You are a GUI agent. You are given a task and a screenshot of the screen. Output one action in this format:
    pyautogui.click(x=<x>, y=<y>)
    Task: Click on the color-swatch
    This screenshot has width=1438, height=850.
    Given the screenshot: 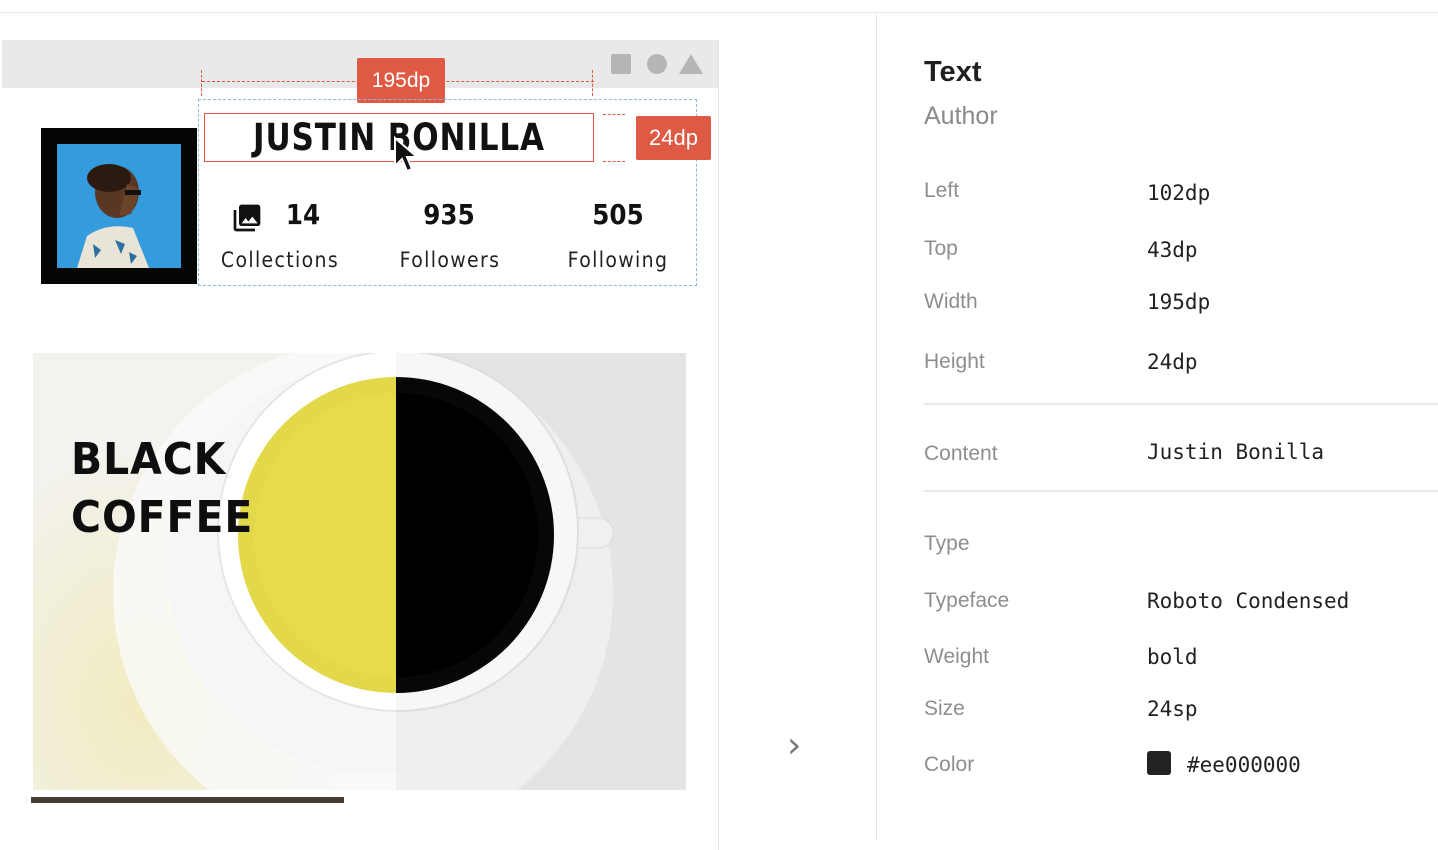 What is the action you would take?
    pyautogui.click(x=1159, y=763)
    